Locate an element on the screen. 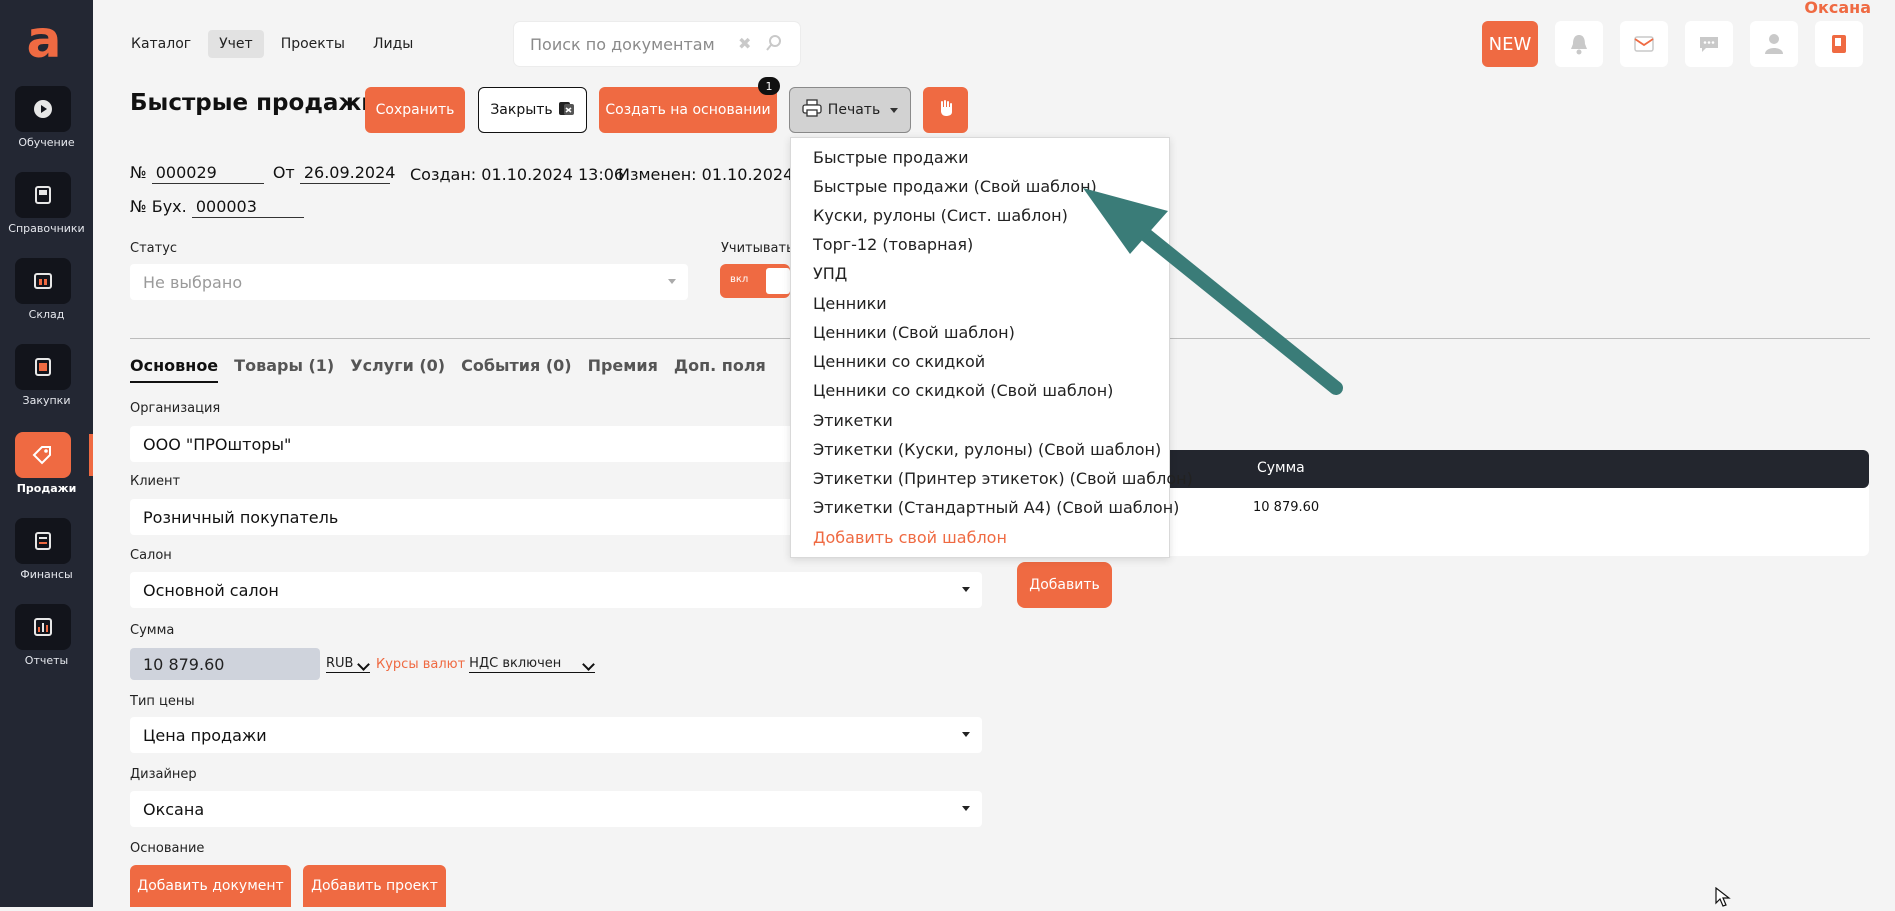 Image resolution: width=1895 pixels, height=911 pixels. sidebar-item-learning: Обучение is located at coordinates (46, 126).